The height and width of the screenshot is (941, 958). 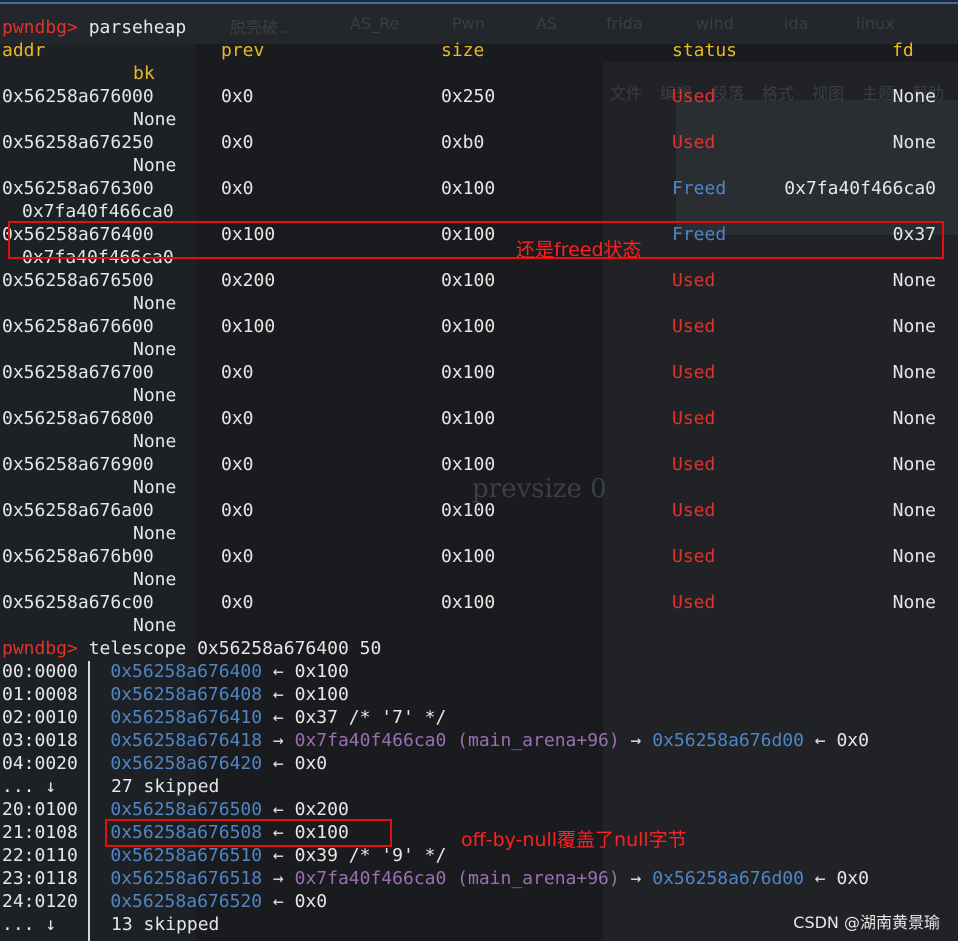 What do you see at coordinates (463, 142) in the screenshot?
I see `heap-row-size: 0xb0` at bounding box center [463, 142].